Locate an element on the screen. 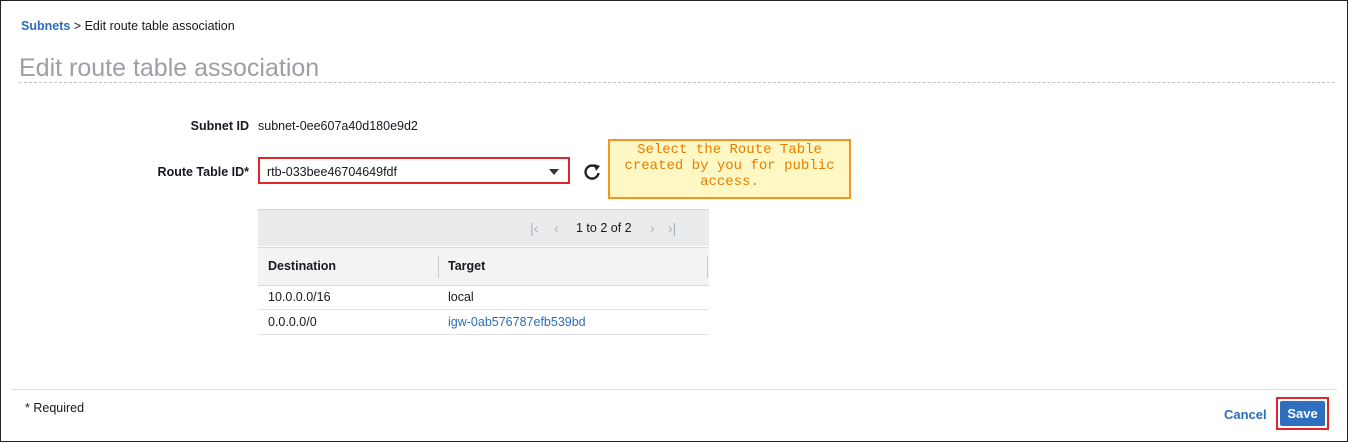 The width and height of the screenshot is (1348, 442). cell-target-link: igw-0ab576787efb539bd is located at coordinates (517, 322).